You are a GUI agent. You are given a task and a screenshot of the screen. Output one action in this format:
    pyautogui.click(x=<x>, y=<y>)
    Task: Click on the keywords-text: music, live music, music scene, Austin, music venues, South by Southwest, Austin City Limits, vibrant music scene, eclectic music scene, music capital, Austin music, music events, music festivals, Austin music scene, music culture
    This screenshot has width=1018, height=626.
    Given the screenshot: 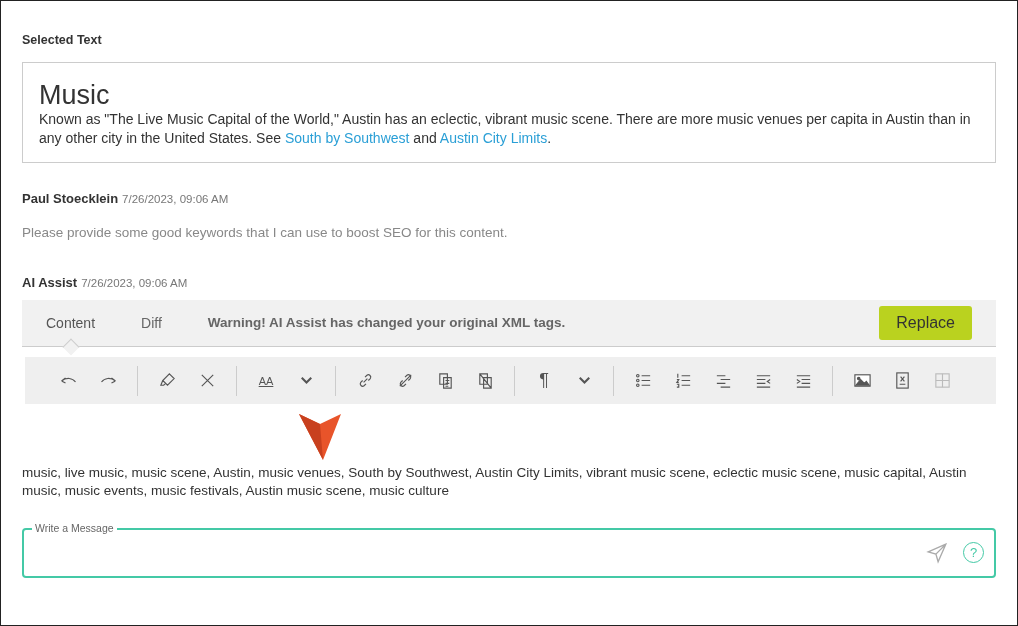 What is the action you would take?
    pyautogui.click(x=495, y=482)
    